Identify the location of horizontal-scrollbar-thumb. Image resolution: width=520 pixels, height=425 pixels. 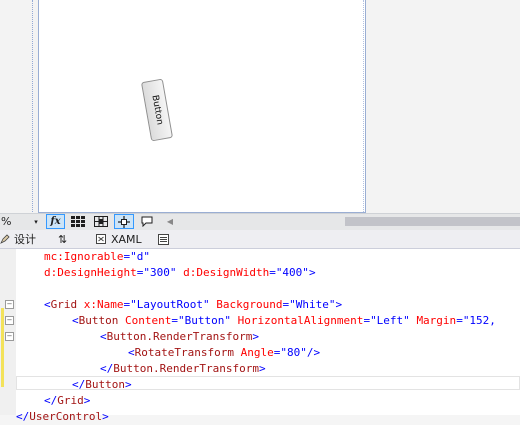
(432, 221).